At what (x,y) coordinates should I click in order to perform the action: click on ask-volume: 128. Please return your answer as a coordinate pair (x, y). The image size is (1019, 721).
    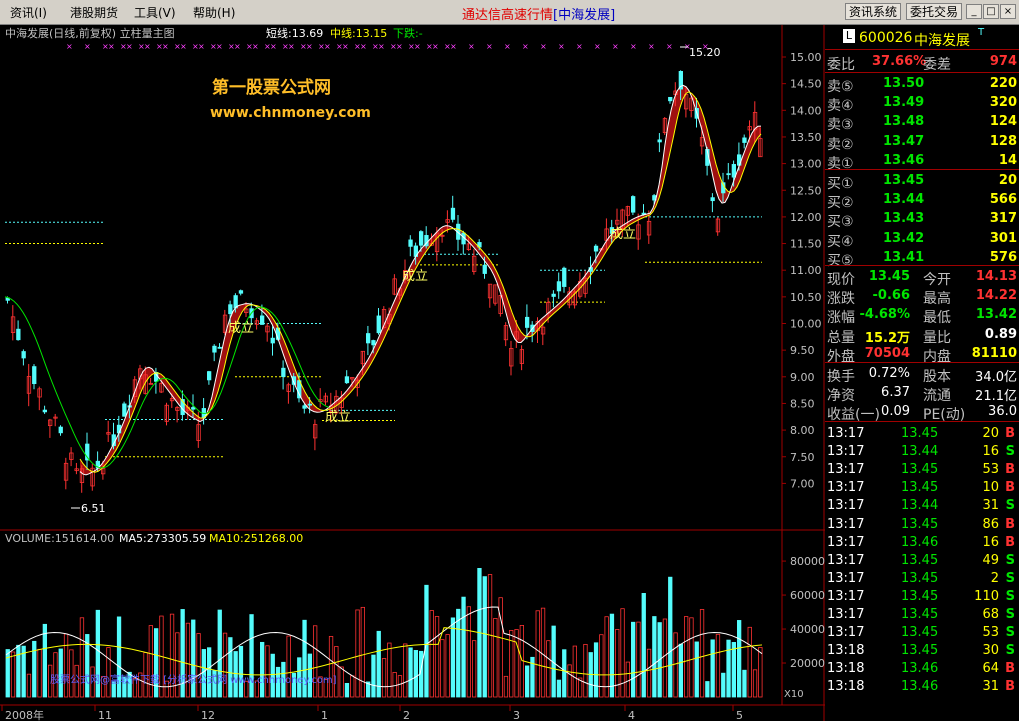
    Looking at the image, I should click on (1003, 141).